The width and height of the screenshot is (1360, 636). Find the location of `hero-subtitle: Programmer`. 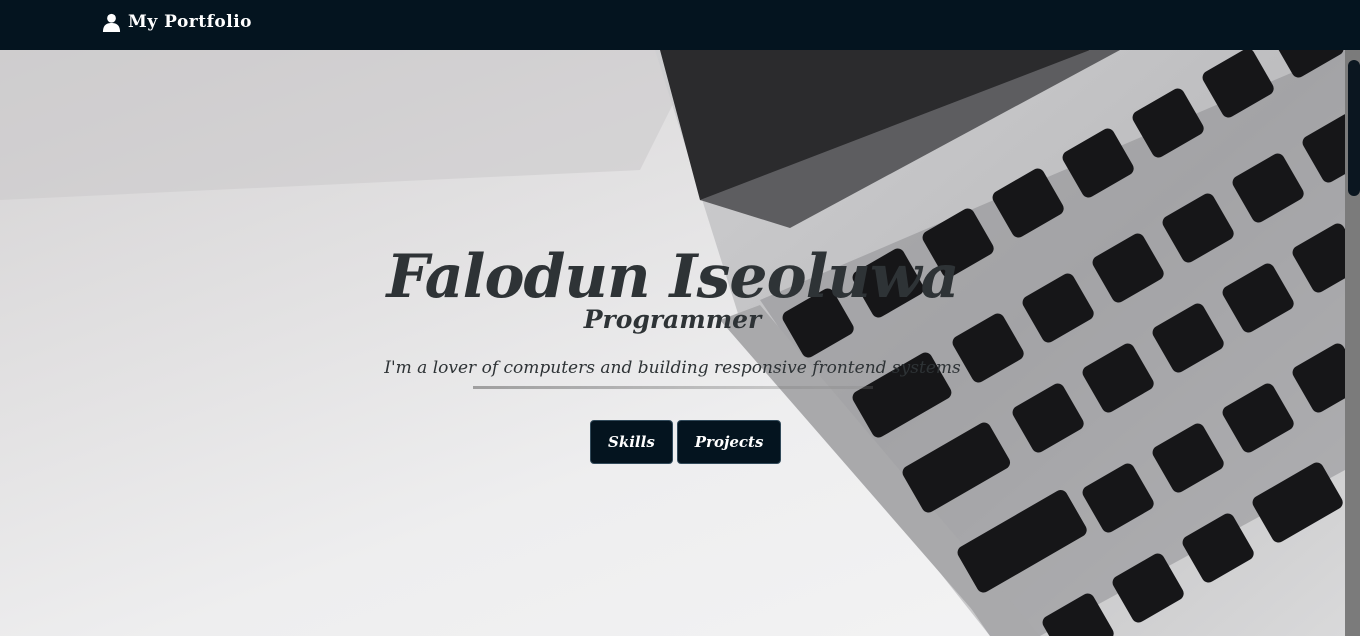

hero-subtitle: Programmer is located at coordinates (672, 319).